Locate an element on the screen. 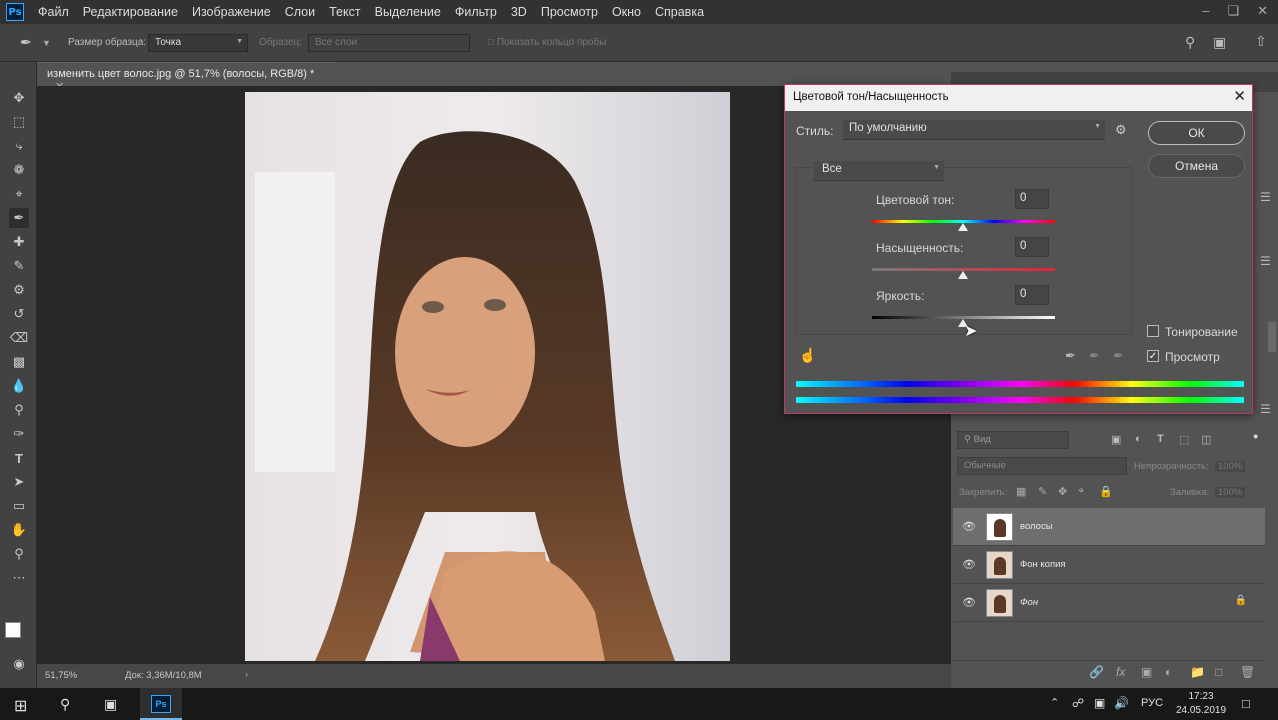  new-group-icon: 📁 is located at coordinates (1197, 672).